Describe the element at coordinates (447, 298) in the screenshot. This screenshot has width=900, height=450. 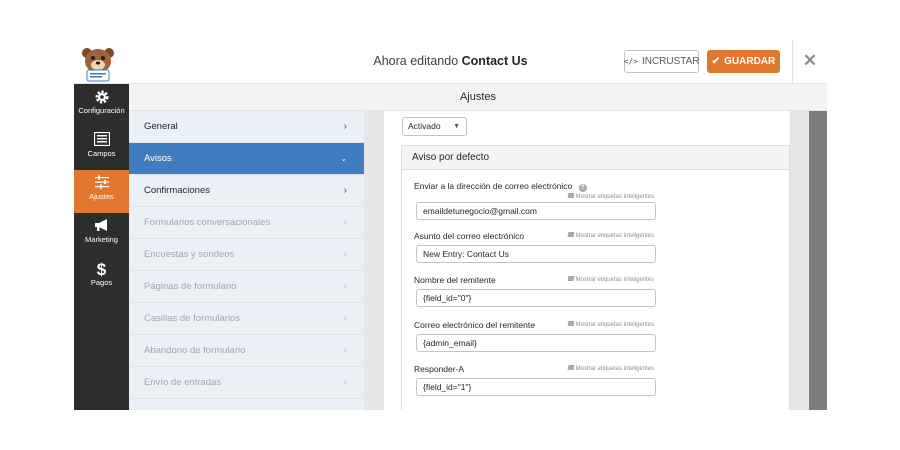
I see `field-value: {field_id="0"}` at that location.